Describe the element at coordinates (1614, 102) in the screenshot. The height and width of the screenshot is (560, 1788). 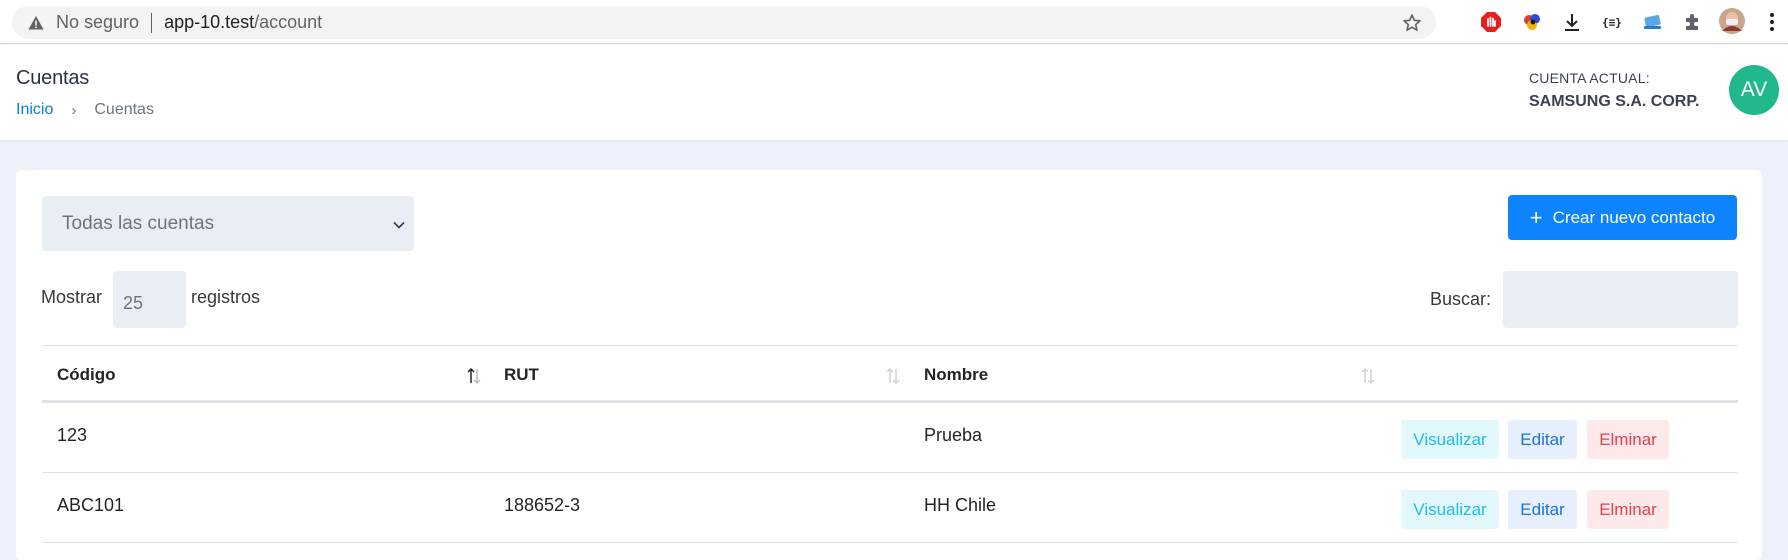
I see `current-account-name: SAMSUNG S.A. CORP.` at that location.